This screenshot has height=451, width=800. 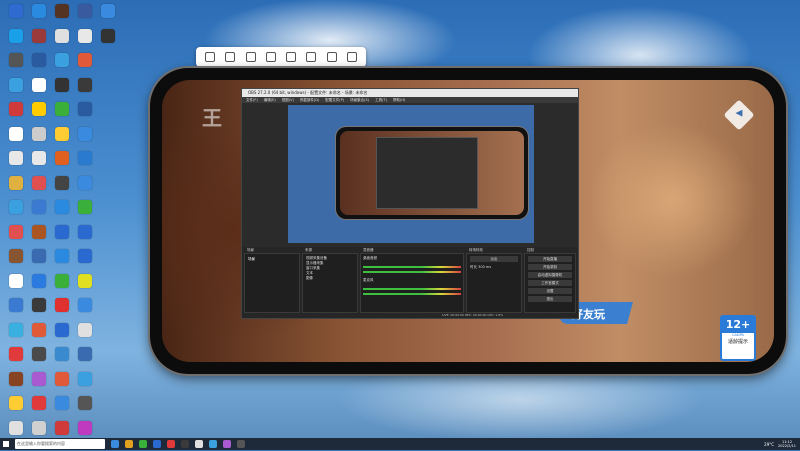 What do you see at coordinates (60, 444) in the screenshot?
I see `taskbar-search: 在这里输入你要搜索的内容` at bounding box center [60, 444].